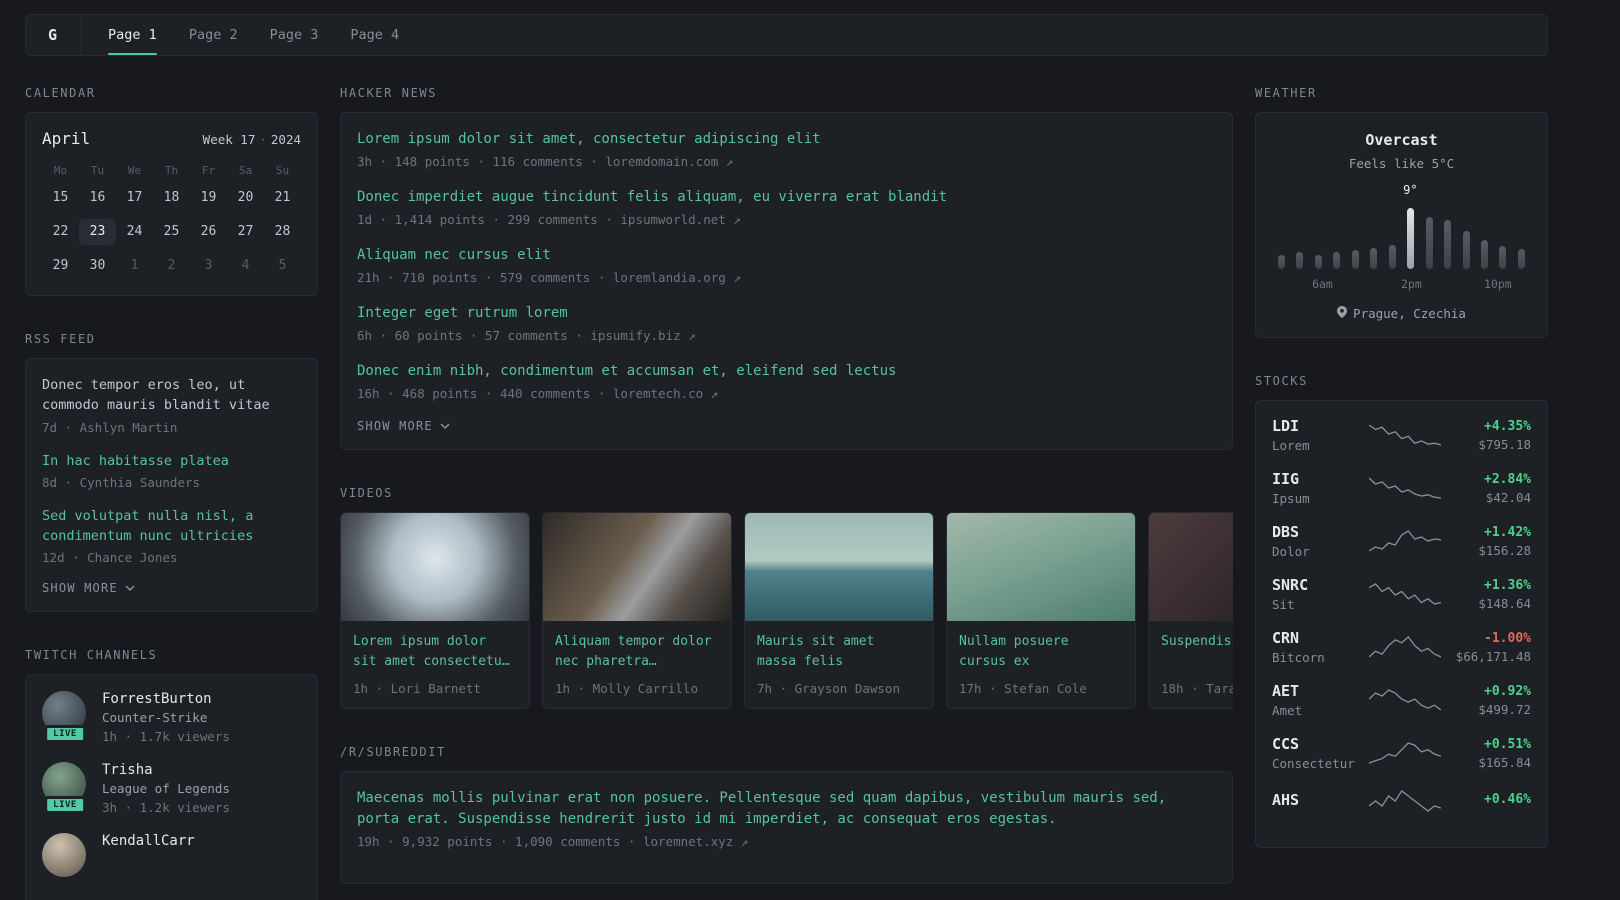  I want to click on stock-price: $795.18, so click(1504, 444).